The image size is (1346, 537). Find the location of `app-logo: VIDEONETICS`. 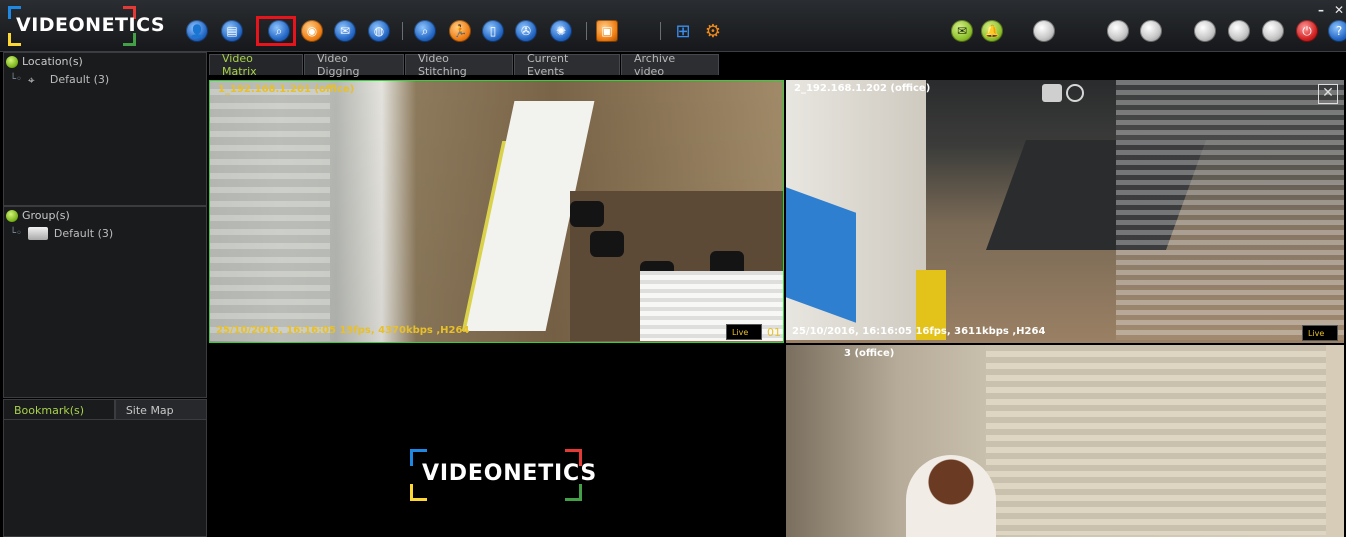

app-logo: VIDEONETICS is located at coordinates (86, 26).